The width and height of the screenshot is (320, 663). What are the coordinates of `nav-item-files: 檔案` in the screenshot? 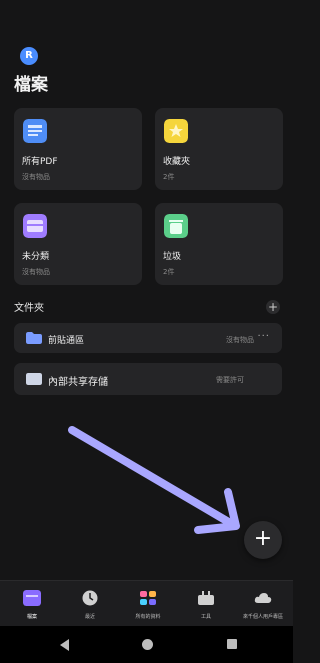 It's located at (32, 604).